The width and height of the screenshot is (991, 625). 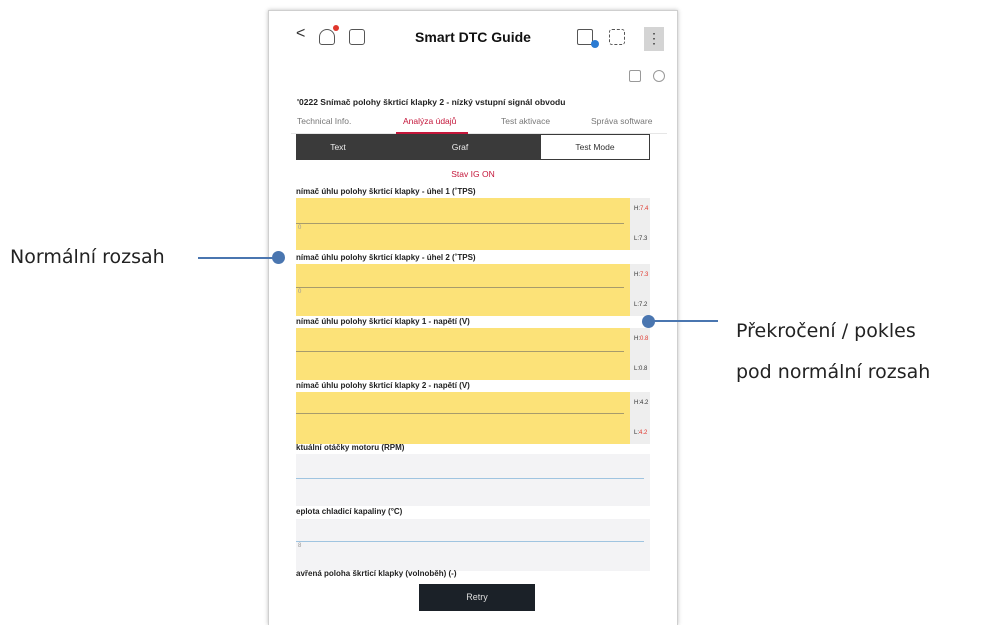 I want to click on min-value: L:7.3, so click(x=641, y=239).